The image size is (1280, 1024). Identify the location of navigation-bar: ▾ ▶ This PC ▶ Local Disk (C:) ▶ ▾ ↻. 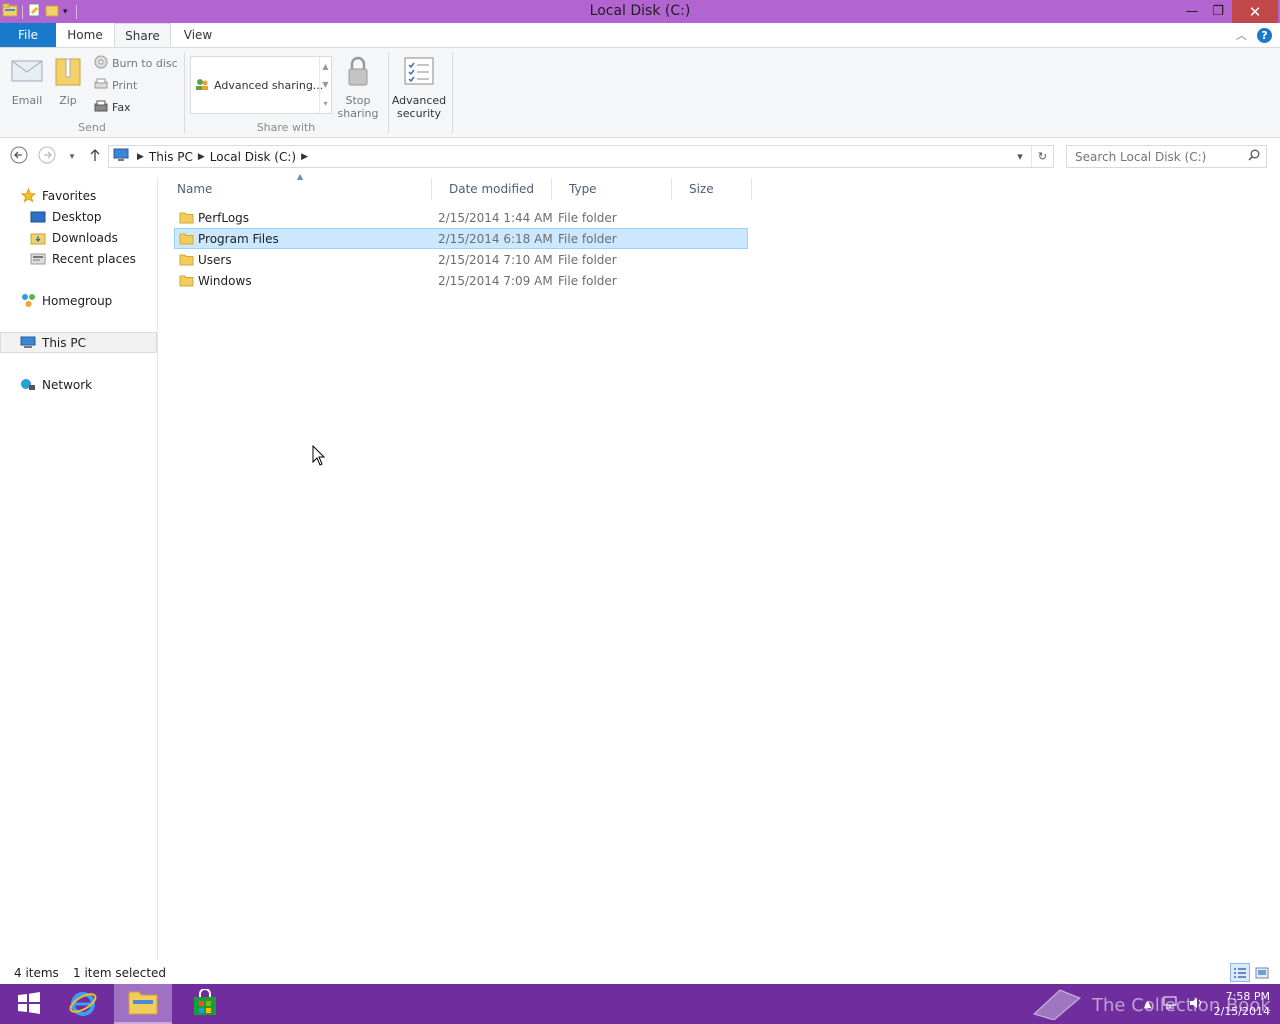
(640, 156).